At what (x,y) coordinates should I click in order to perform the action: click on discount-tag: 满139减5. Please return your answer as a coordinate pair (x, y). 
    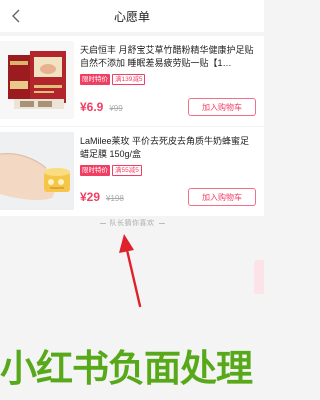
    Looking at the image, I should click on (129, 79).